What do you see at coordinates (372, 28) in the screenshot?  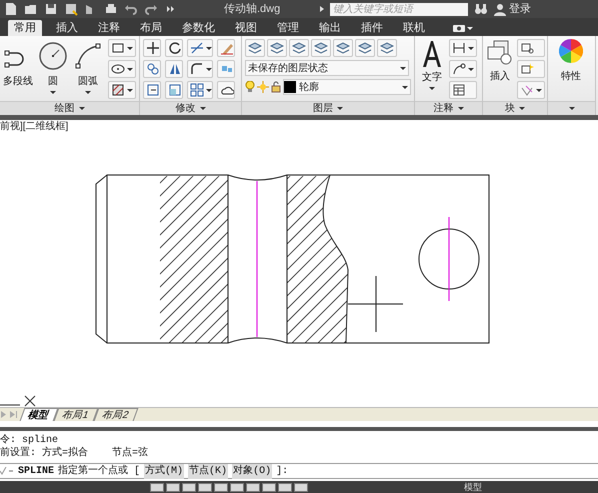 I see `ribbon-tab: 插件` at bounding box center [372, 28].